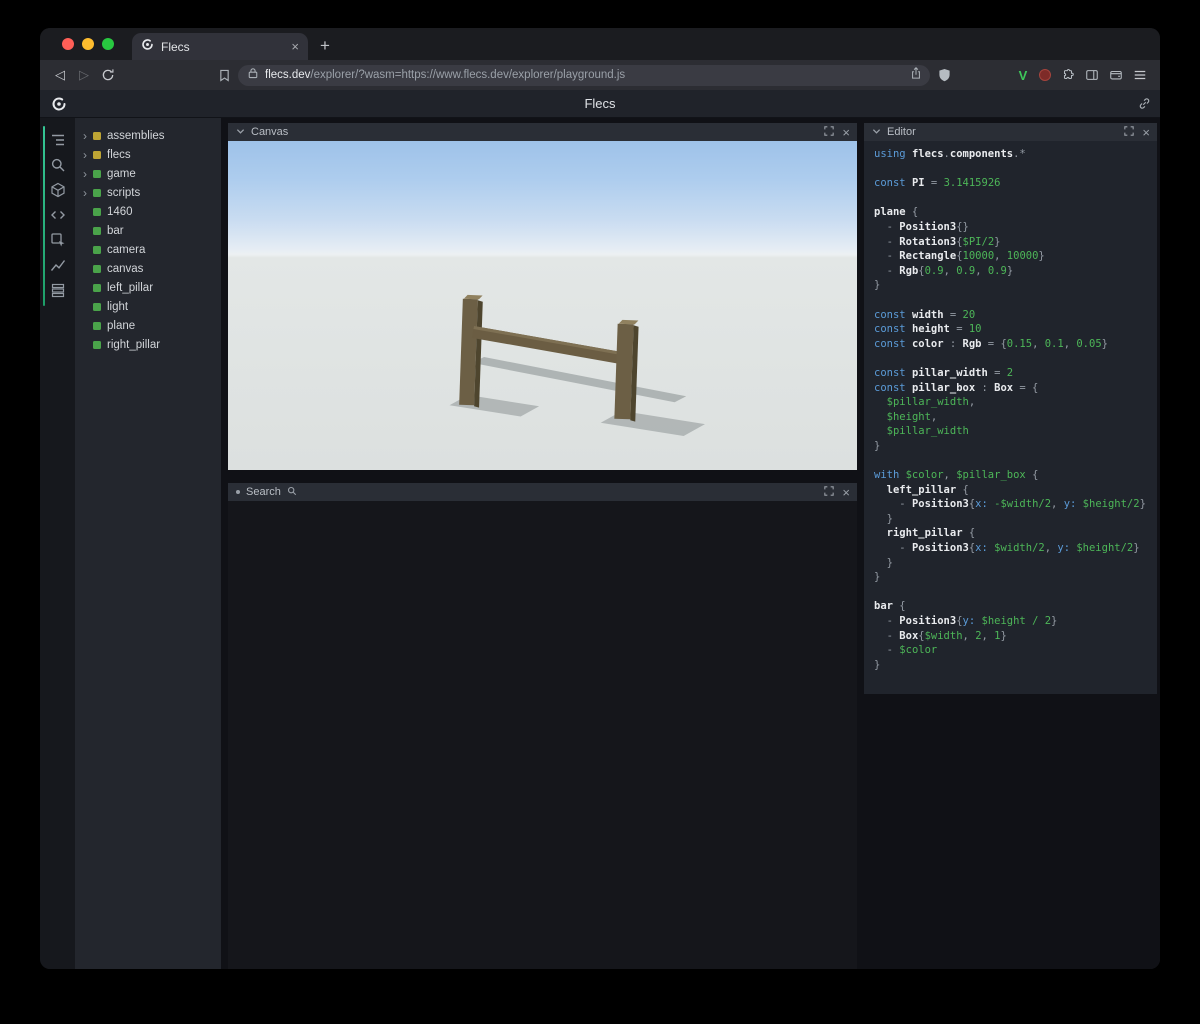  Describe the element at coordinates (263, 492) in the screenshot. I see `panel-title: Search` at that location.